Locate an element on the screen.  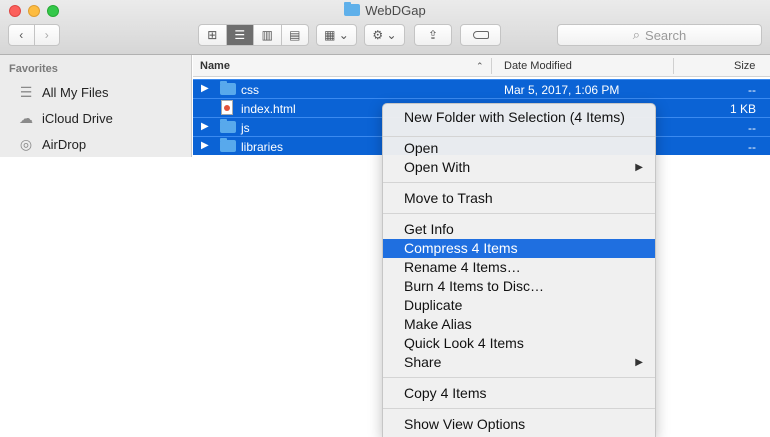
menu-item-quick-look: Quick Look 4 Items is located at coordinates (519, 343).